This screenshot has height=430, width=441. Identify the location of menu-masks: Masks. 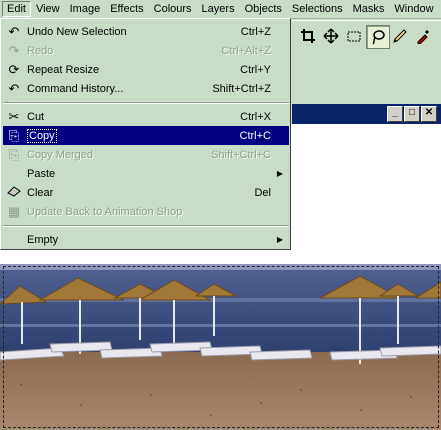
(369, 9).